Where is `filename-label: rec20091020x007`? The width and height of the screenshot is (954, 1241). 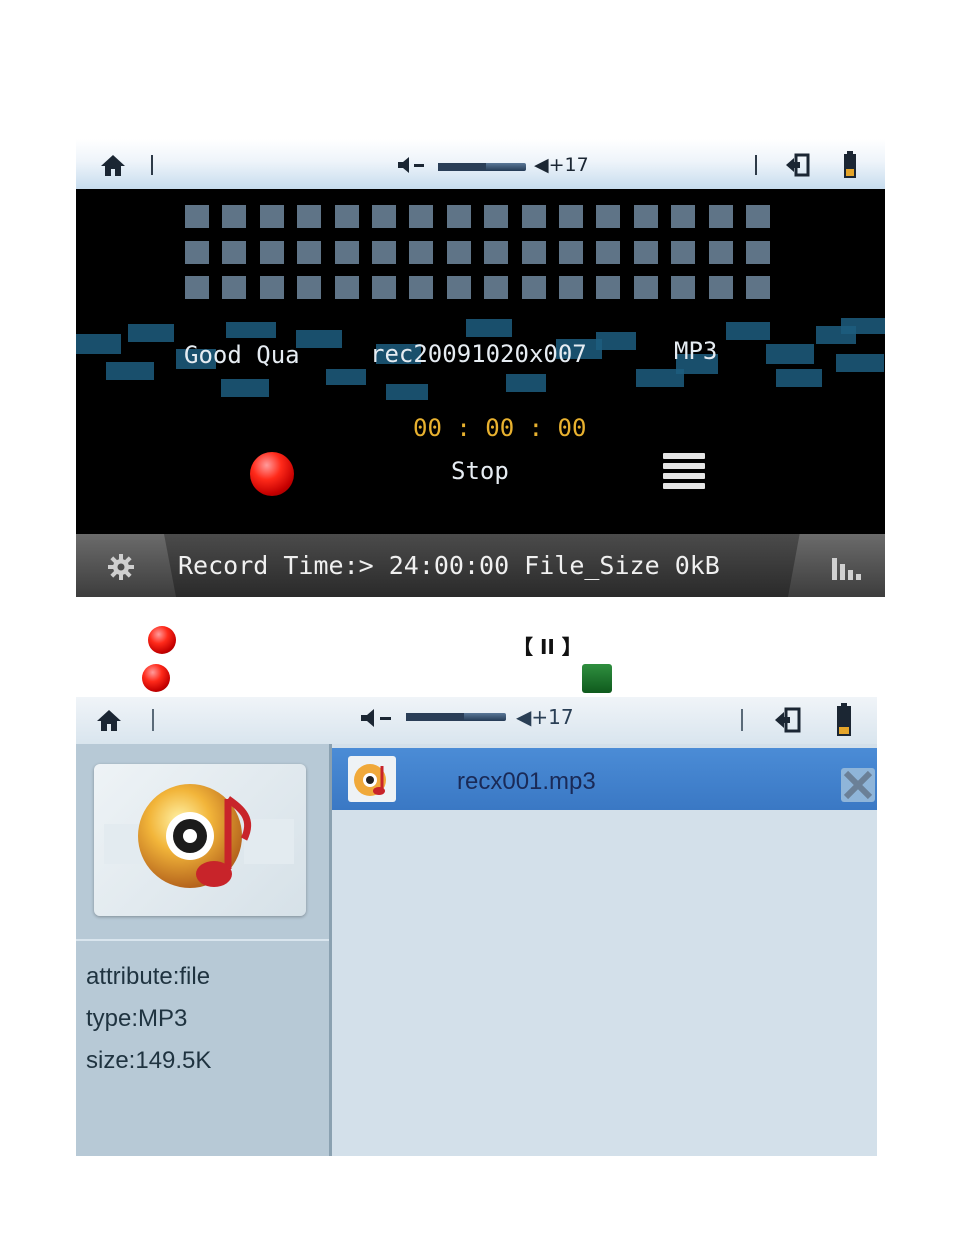 filename-label: rec20091020x007 is located at coordinates (478, 354).